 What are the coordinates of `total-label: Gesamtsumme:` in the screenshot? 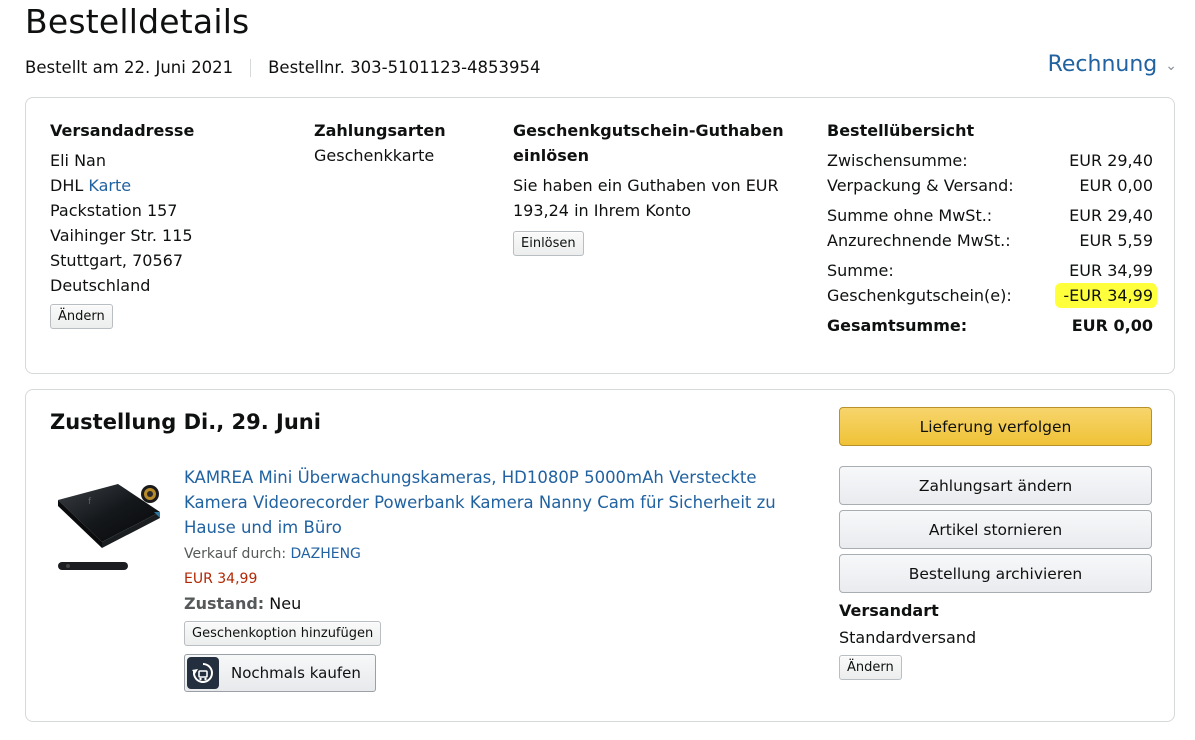 It's located at (897, 325).